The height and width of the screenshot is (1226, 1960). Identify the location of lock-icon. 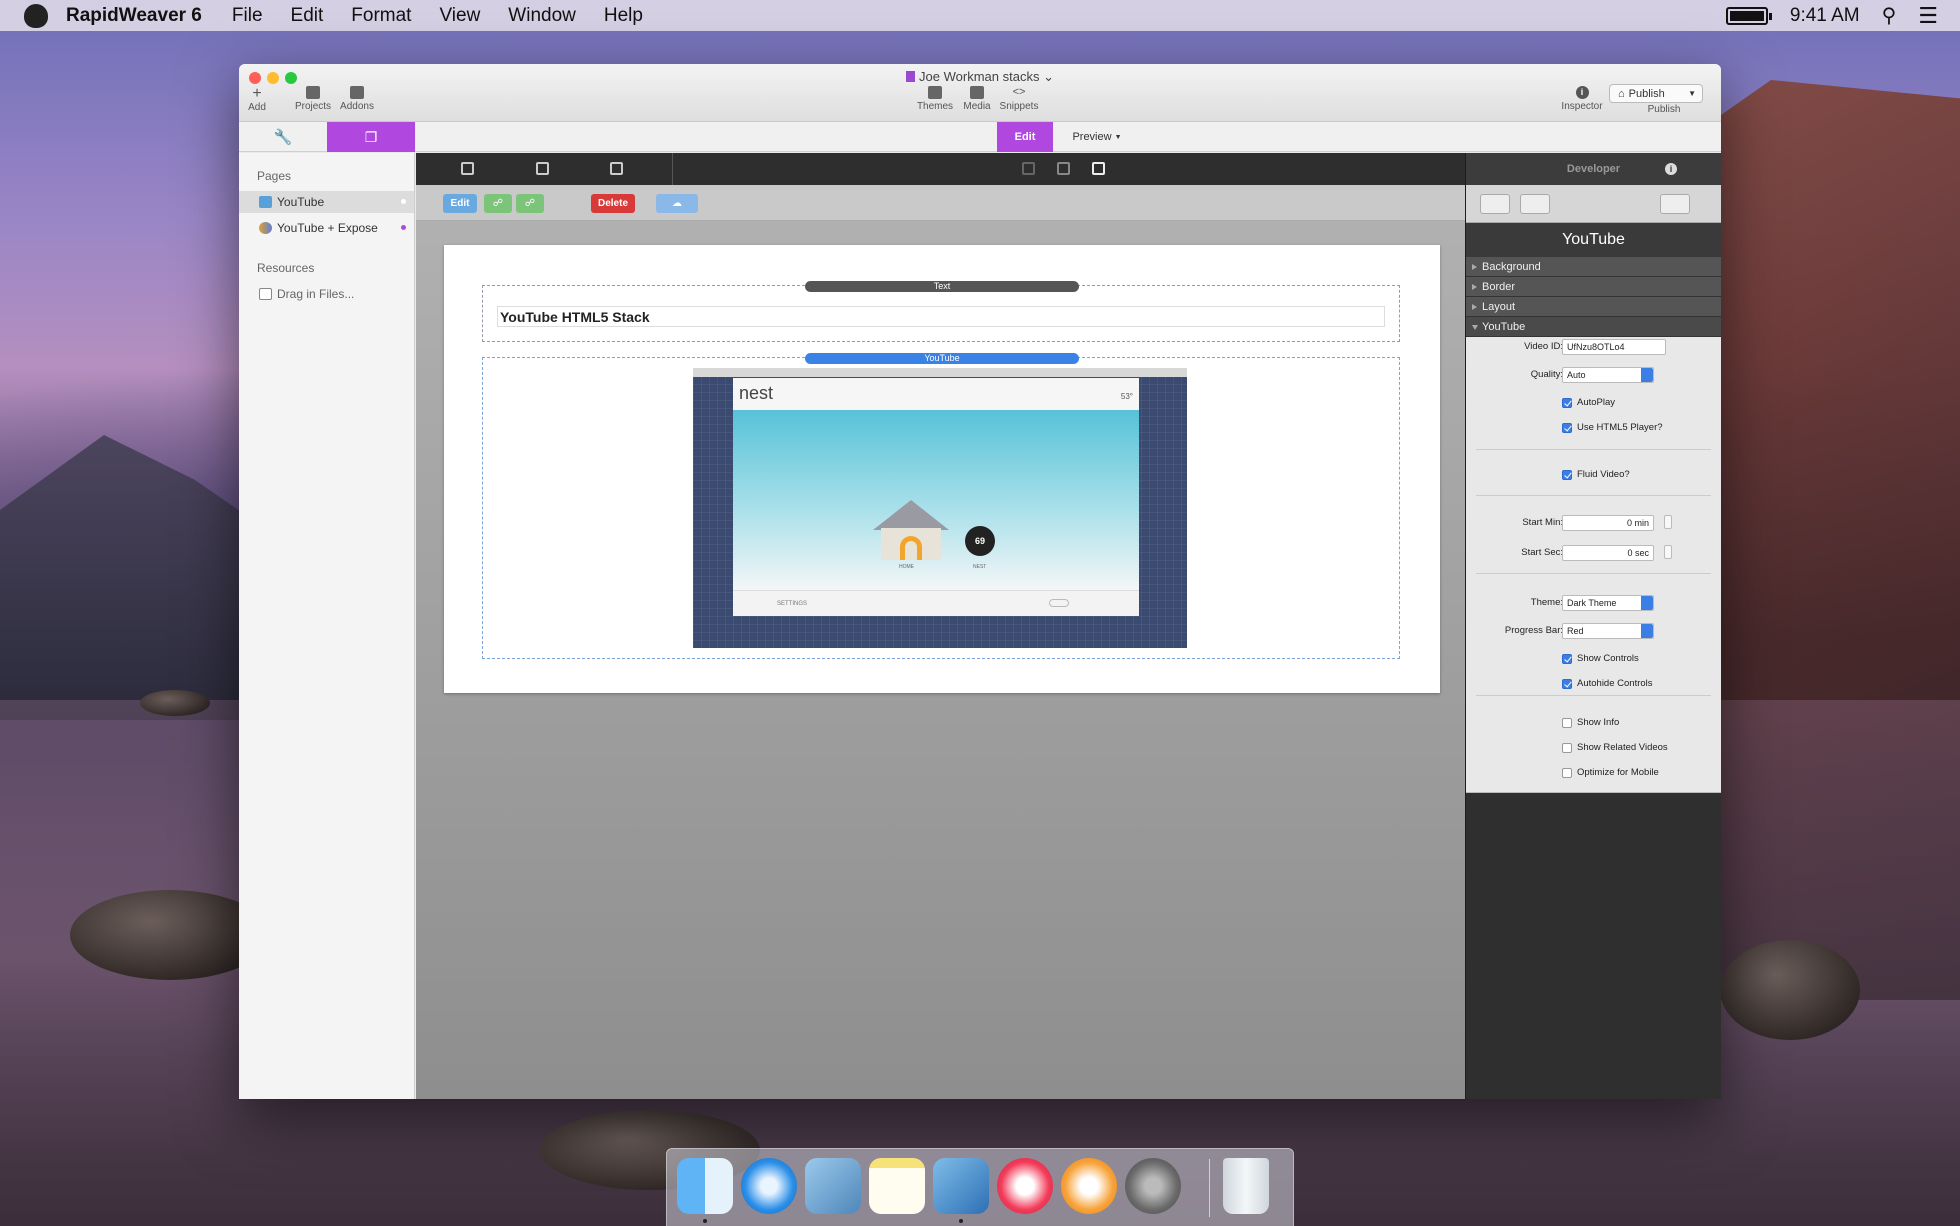
(1535, 204).